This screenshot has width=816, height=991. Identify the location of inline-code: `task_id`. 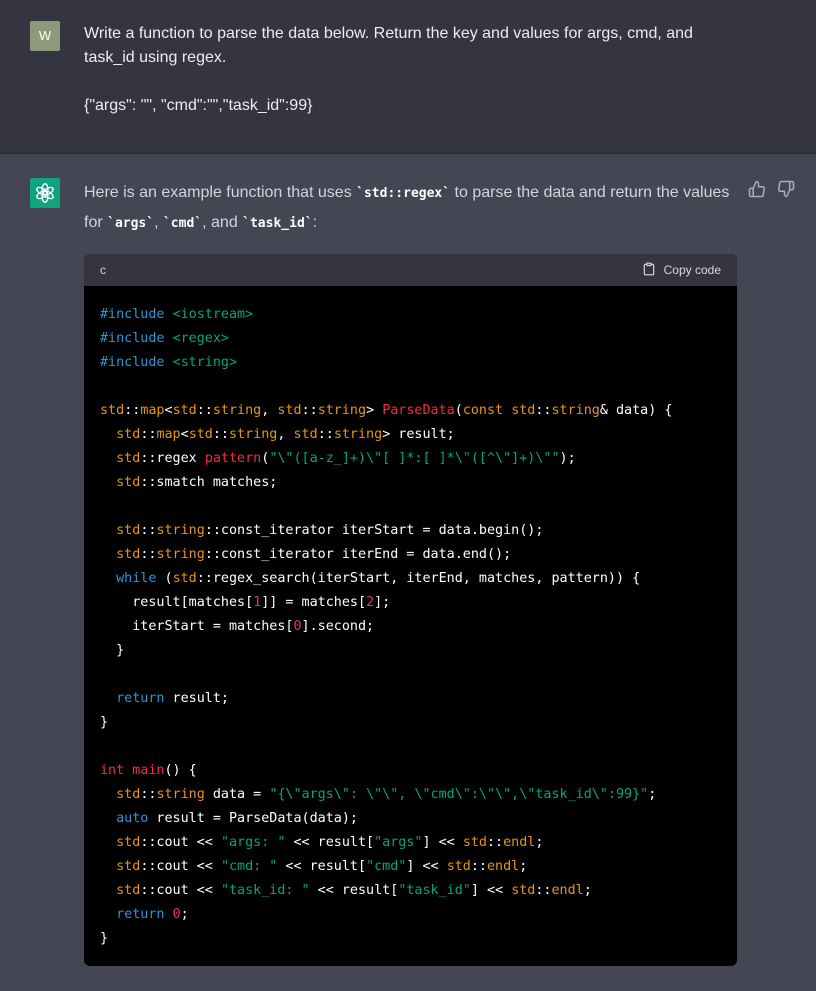
(277, 223).